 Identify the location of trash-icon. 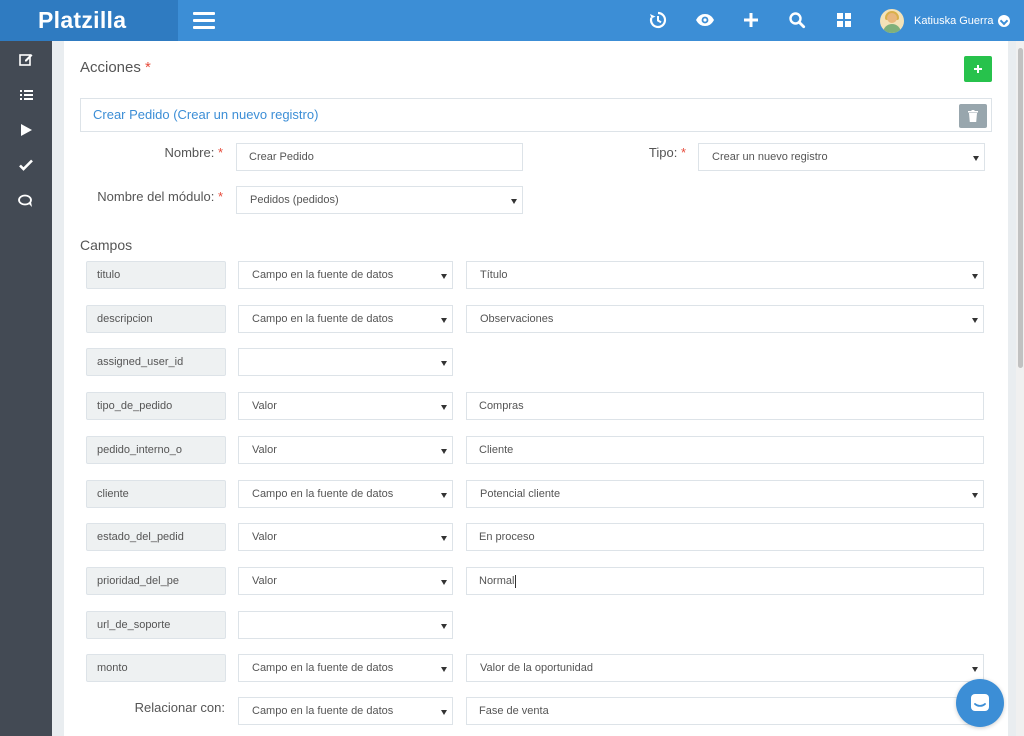
(973, 116).